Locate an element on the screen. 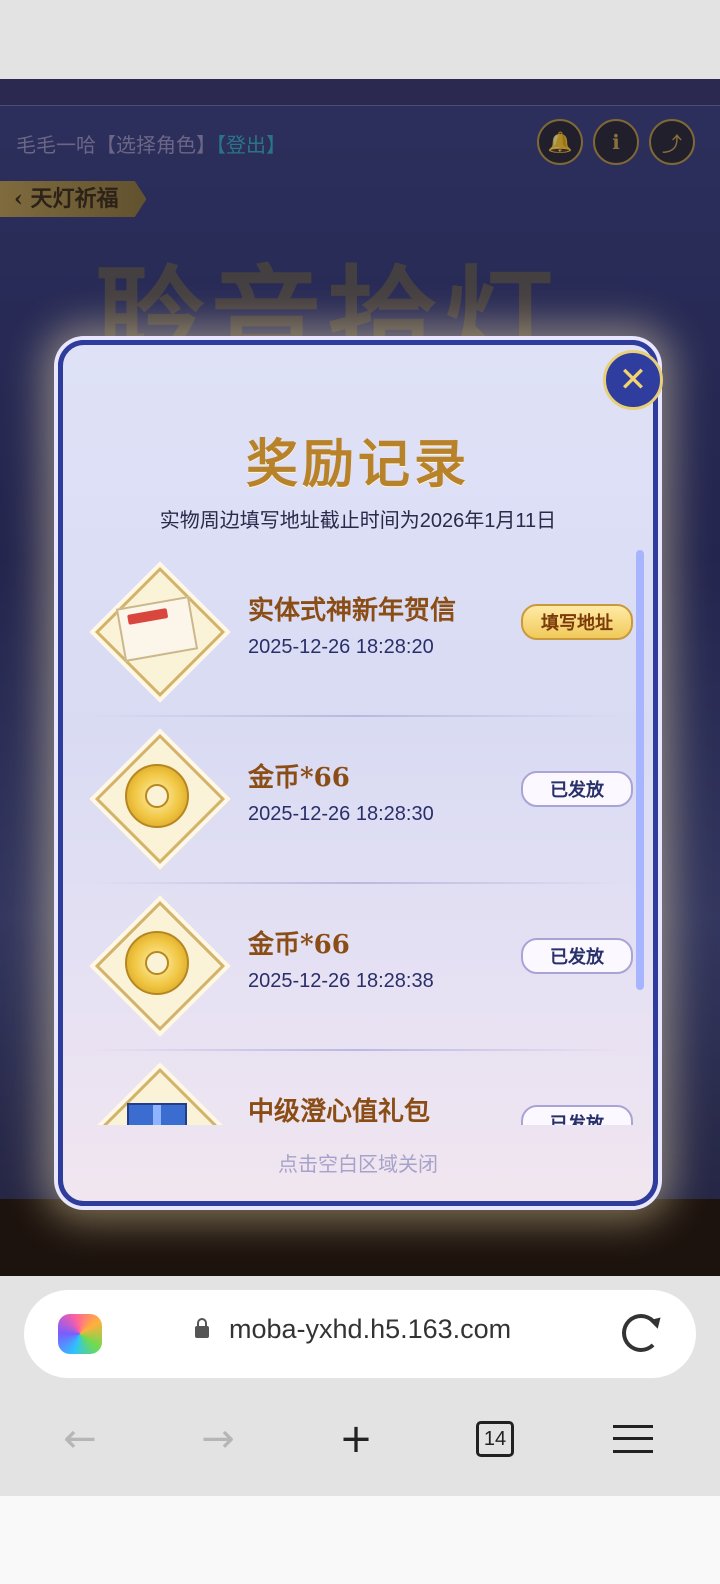 The image size is (720, 1584). forward-arrow-icon: → is located at coordinates (218, 1439).